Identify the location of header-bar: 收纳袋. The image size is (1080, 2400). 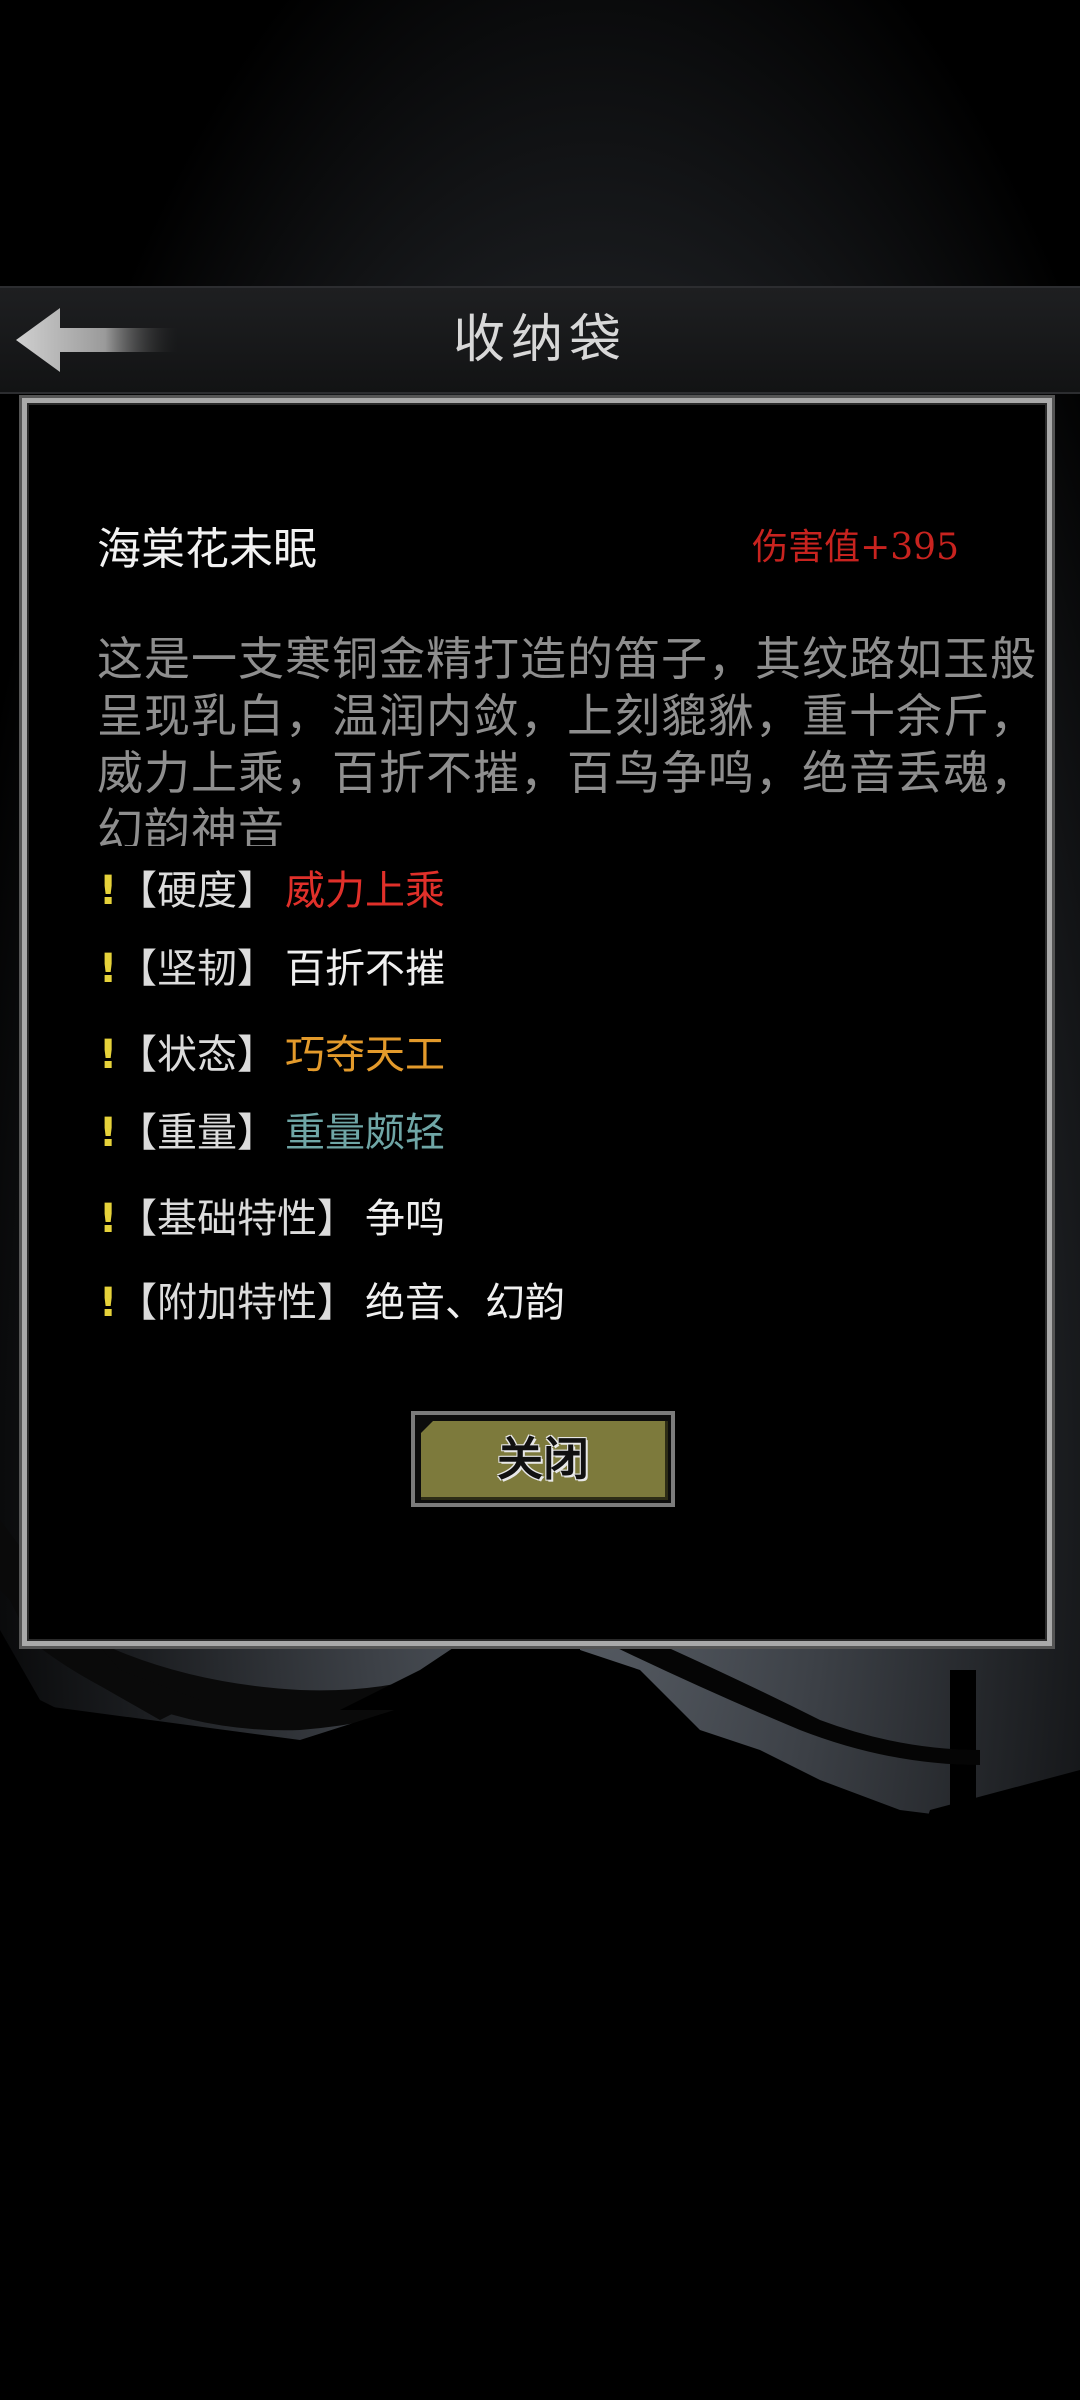
(540, 340).